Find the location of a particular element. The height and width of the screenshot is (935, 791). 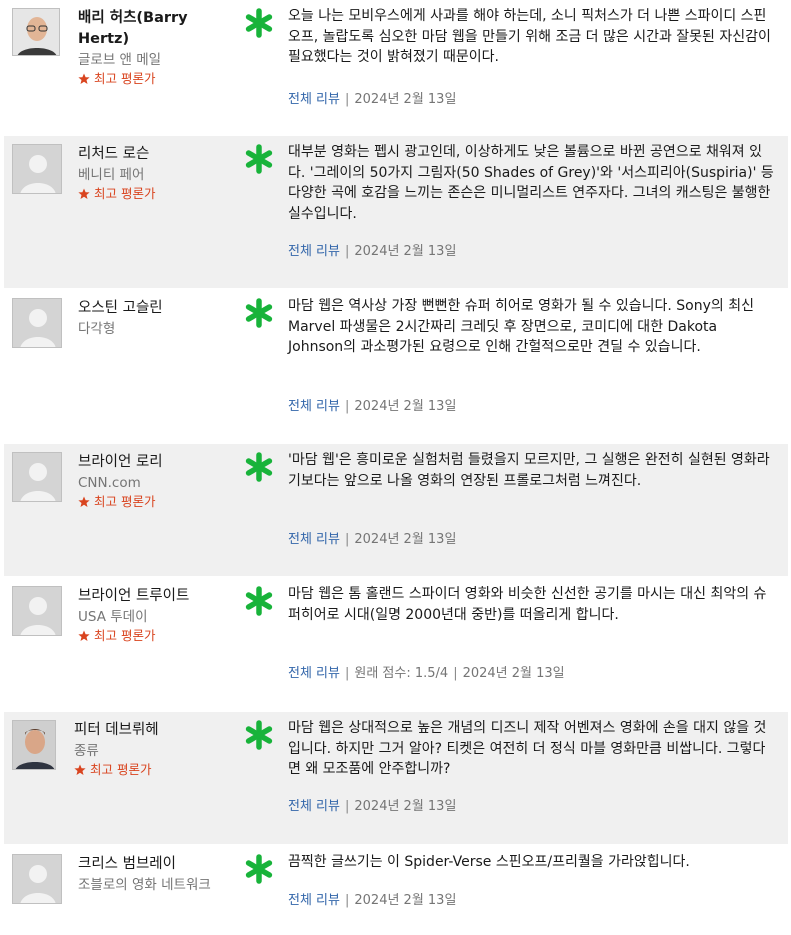

publication-name: USA 투데이 is located at coordinates (153, 617).